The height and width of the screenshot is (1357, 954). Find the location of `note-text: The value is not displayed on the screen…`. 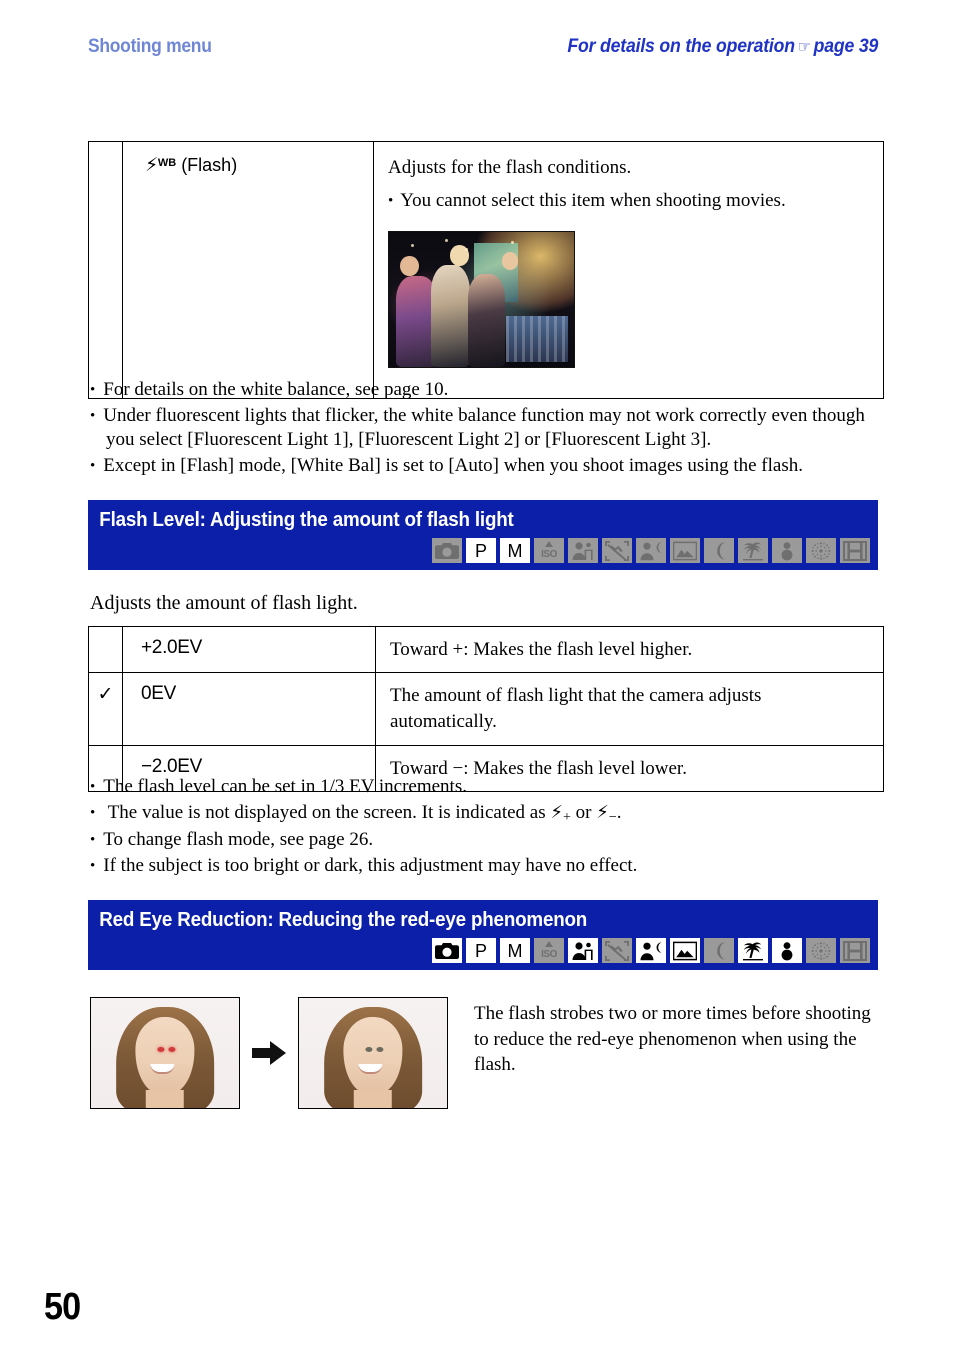

note-text: The value is not displayed on the screen… is located at coordinates (329, 812).